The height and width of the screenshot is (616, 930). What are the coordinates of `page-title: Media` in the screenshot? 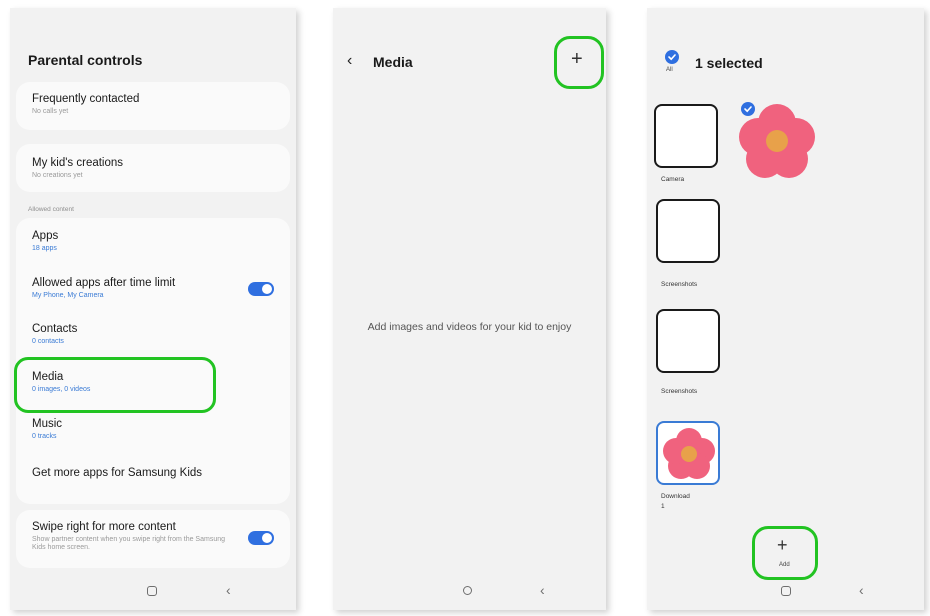 It's located at (393, 62).